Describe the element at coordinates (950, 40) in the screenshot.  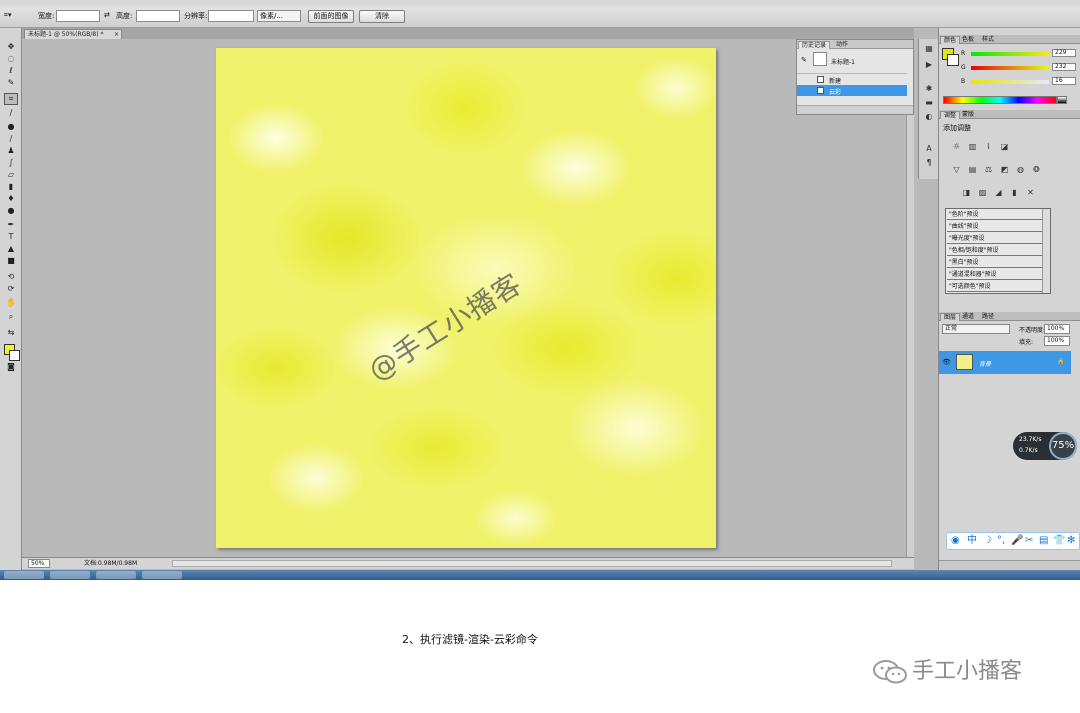
I see `tab-color: 颜色` at that location.